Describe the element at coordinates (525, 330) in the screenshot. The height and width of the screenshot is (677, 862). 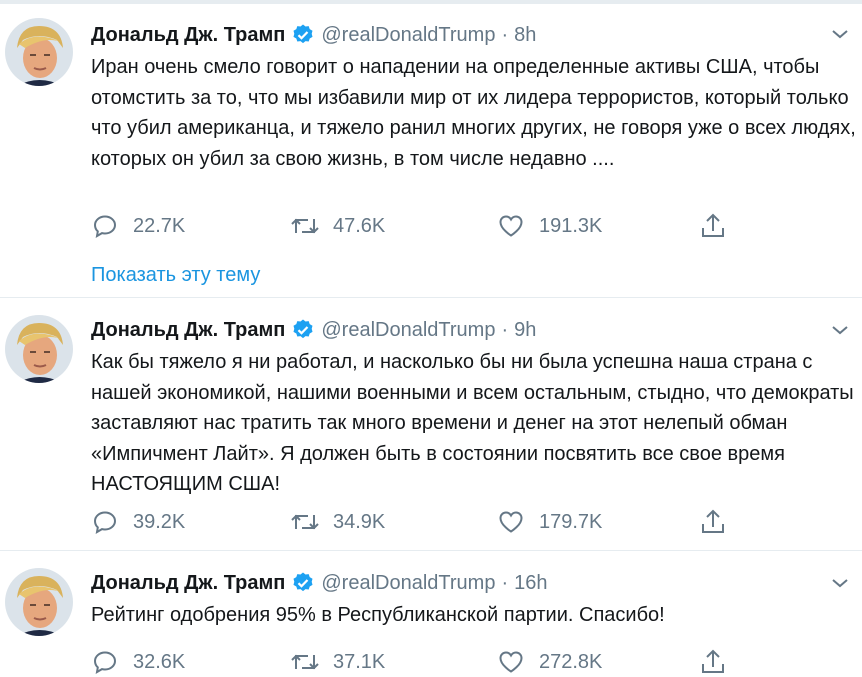
I see `tweet-timestamp: 9h` at that location.